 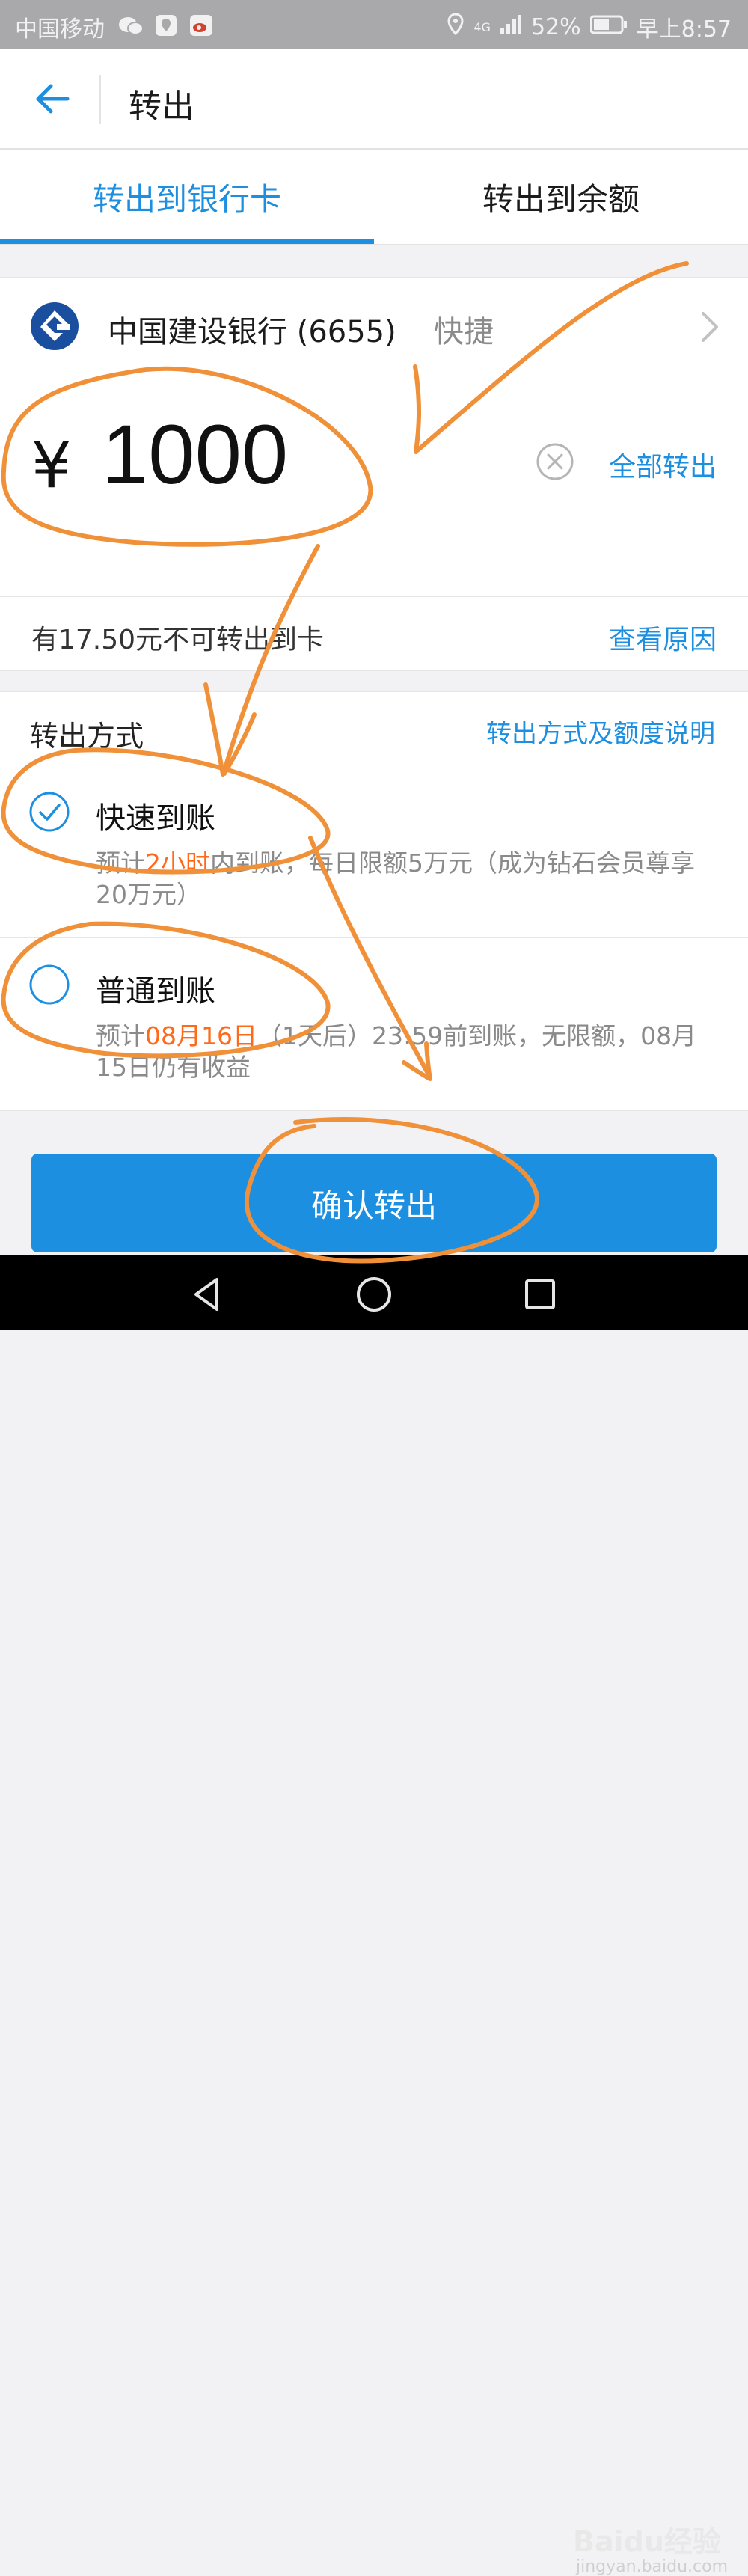 What do you see at coordinates (410, 879) in the screenshot?
I see `option-description: 预计2小时内到账，每日限额5万元（成为钻石会员尊享20万元）` at bounding box center [410, 879].